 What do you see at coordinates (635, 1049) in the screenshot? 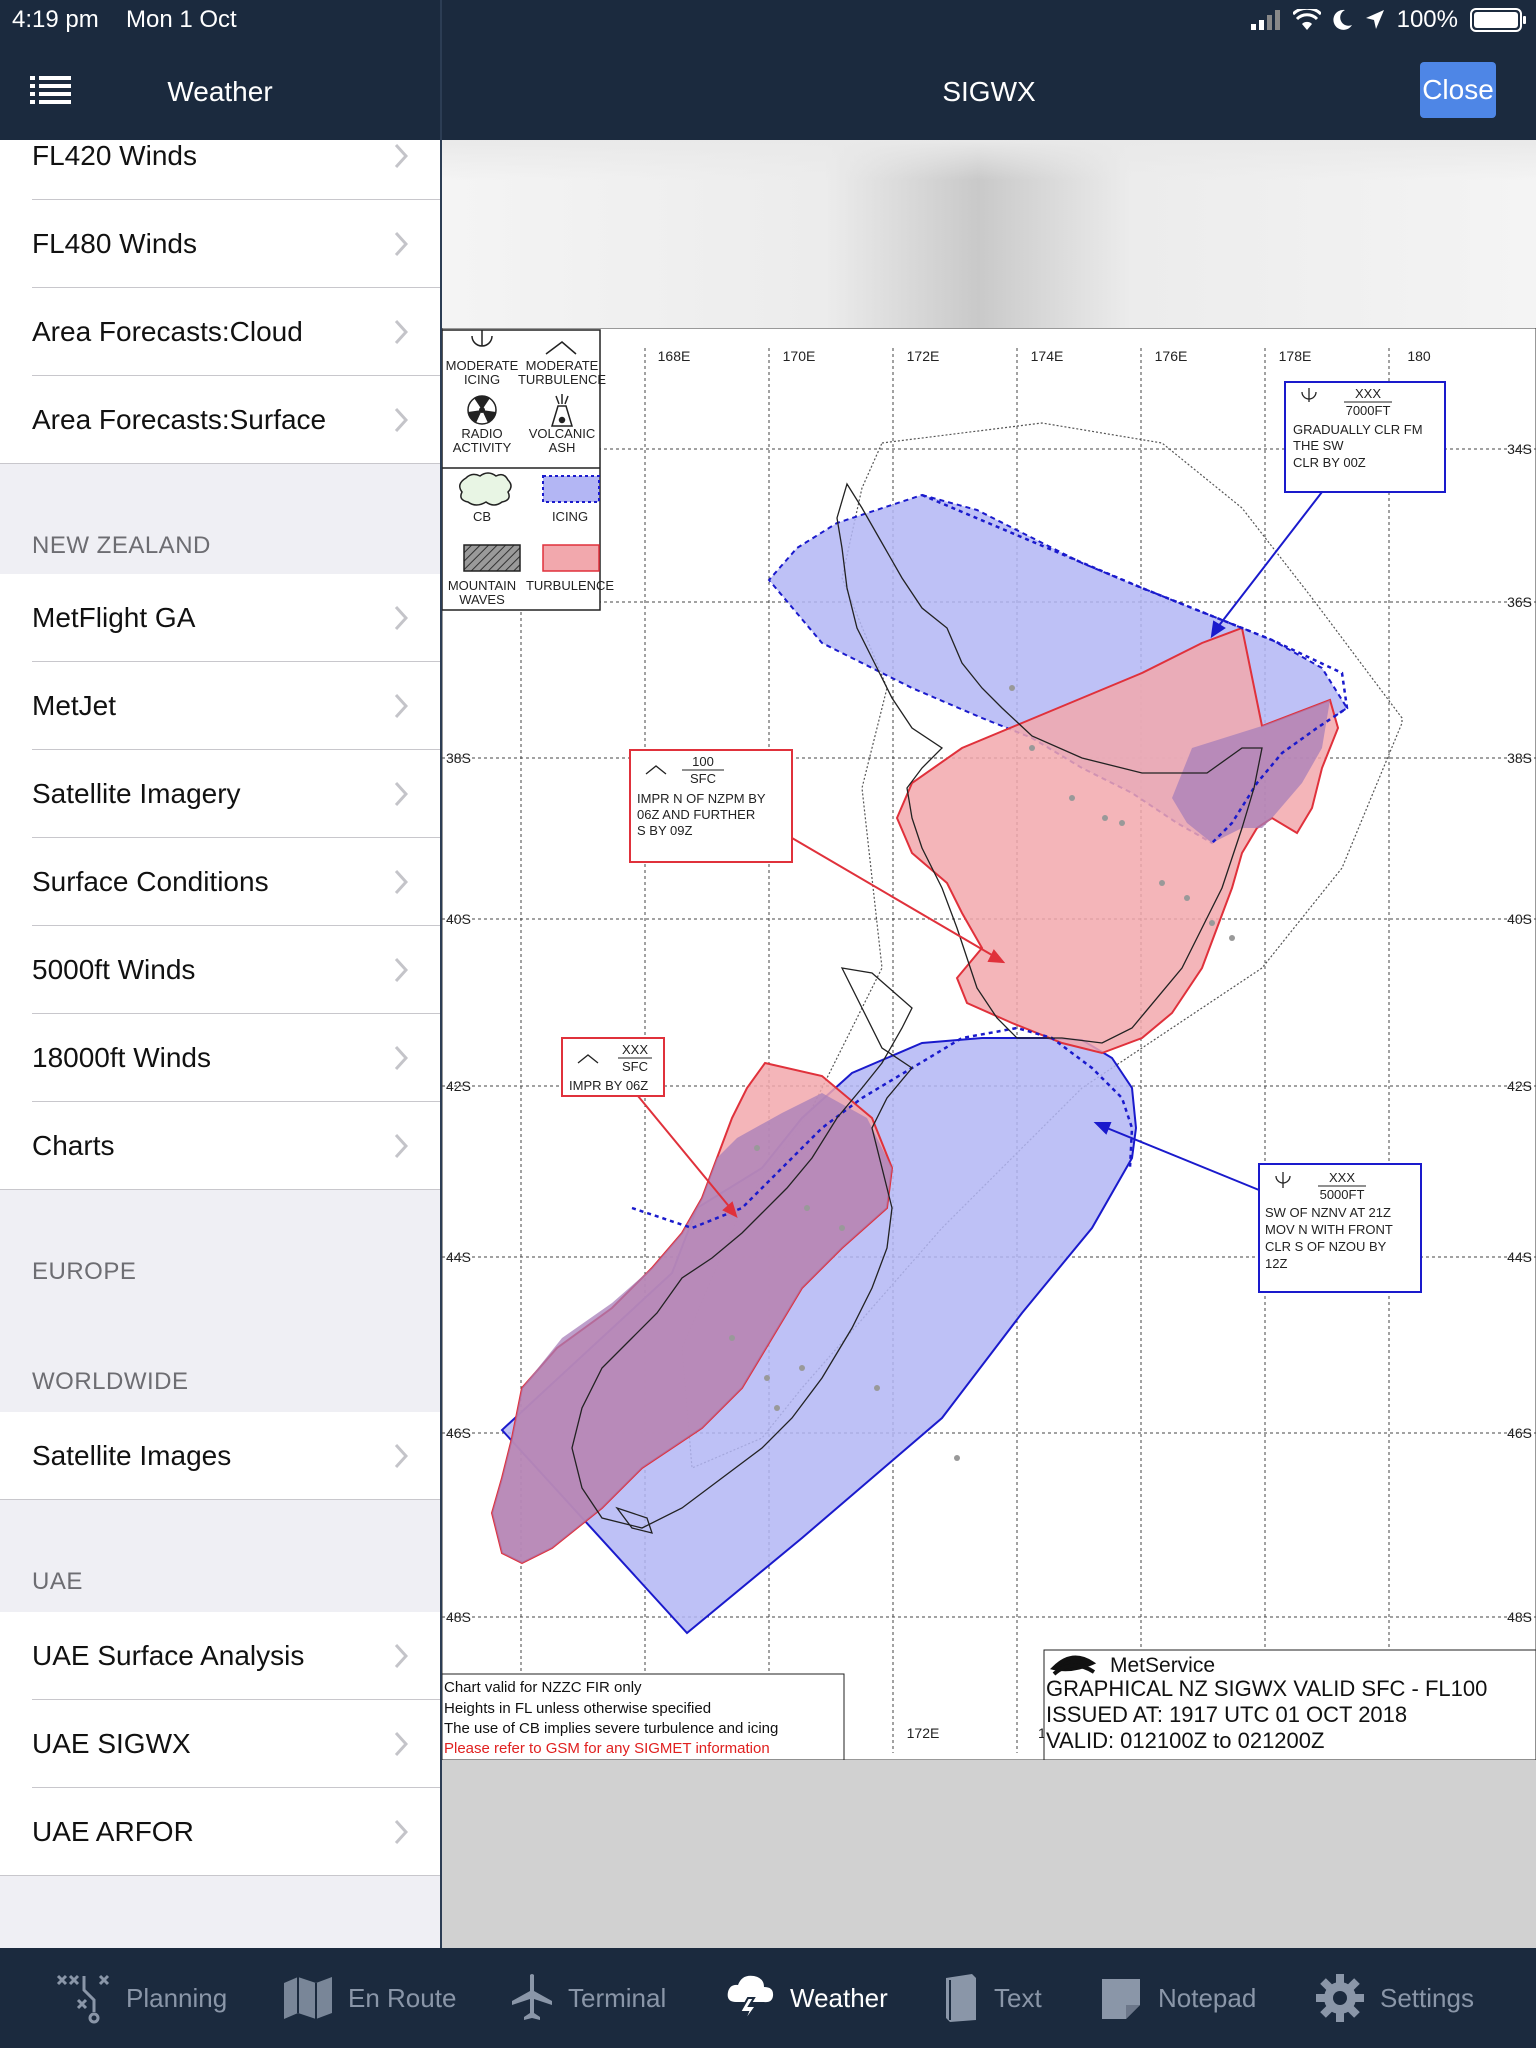
I see `callout-turbulence-south-top: XXX` at bounding box center [635, 1049].